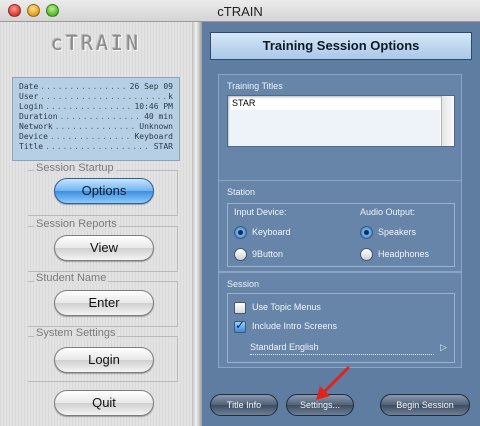  I want to click on include-intro-label: Include Intro Screens, so click(295, 326).